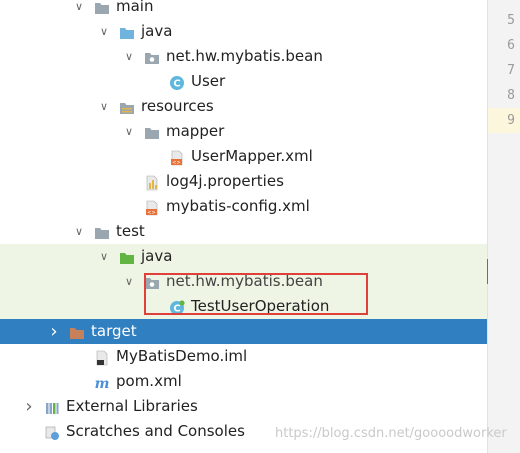  What do you see at coordinates (243, 381) in the screenshot?
I see `tree-row: m pom.xml` at bounding box center [243, 381].